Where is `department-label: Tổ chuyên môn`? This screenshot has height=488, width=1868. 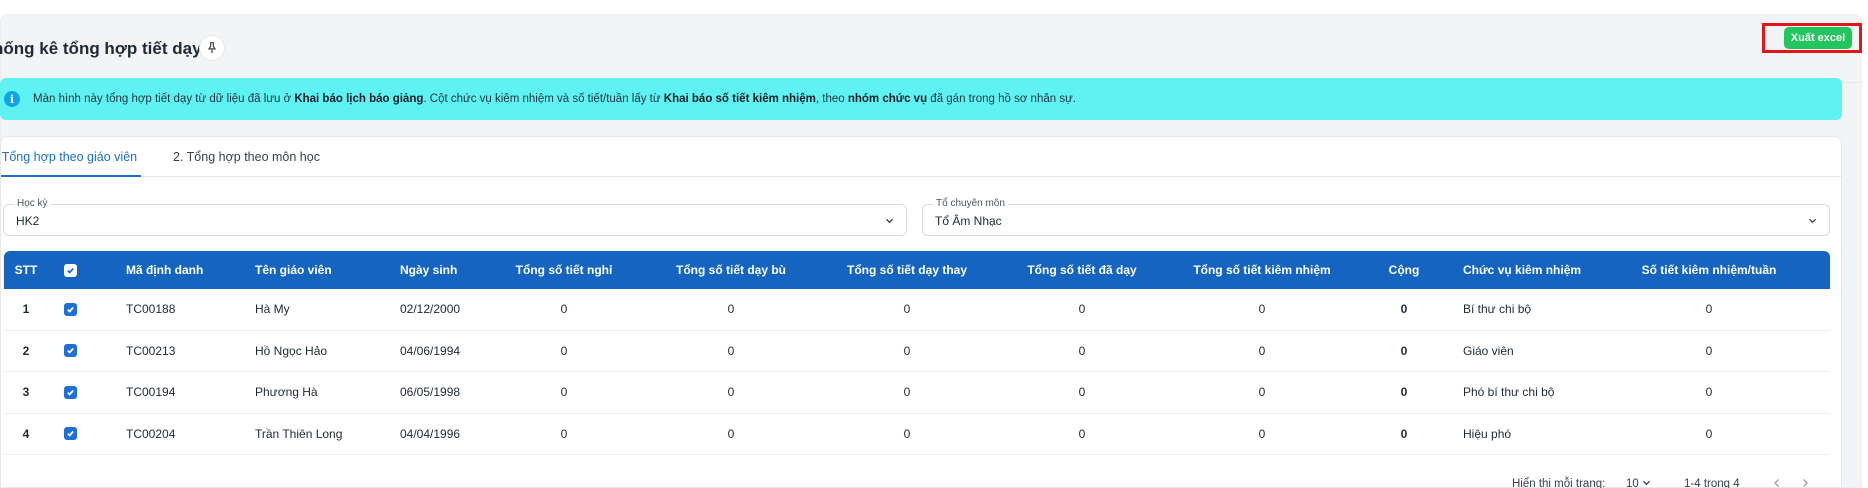
department-label: Tổ chuyên môn is located at coordinates (970, 203).